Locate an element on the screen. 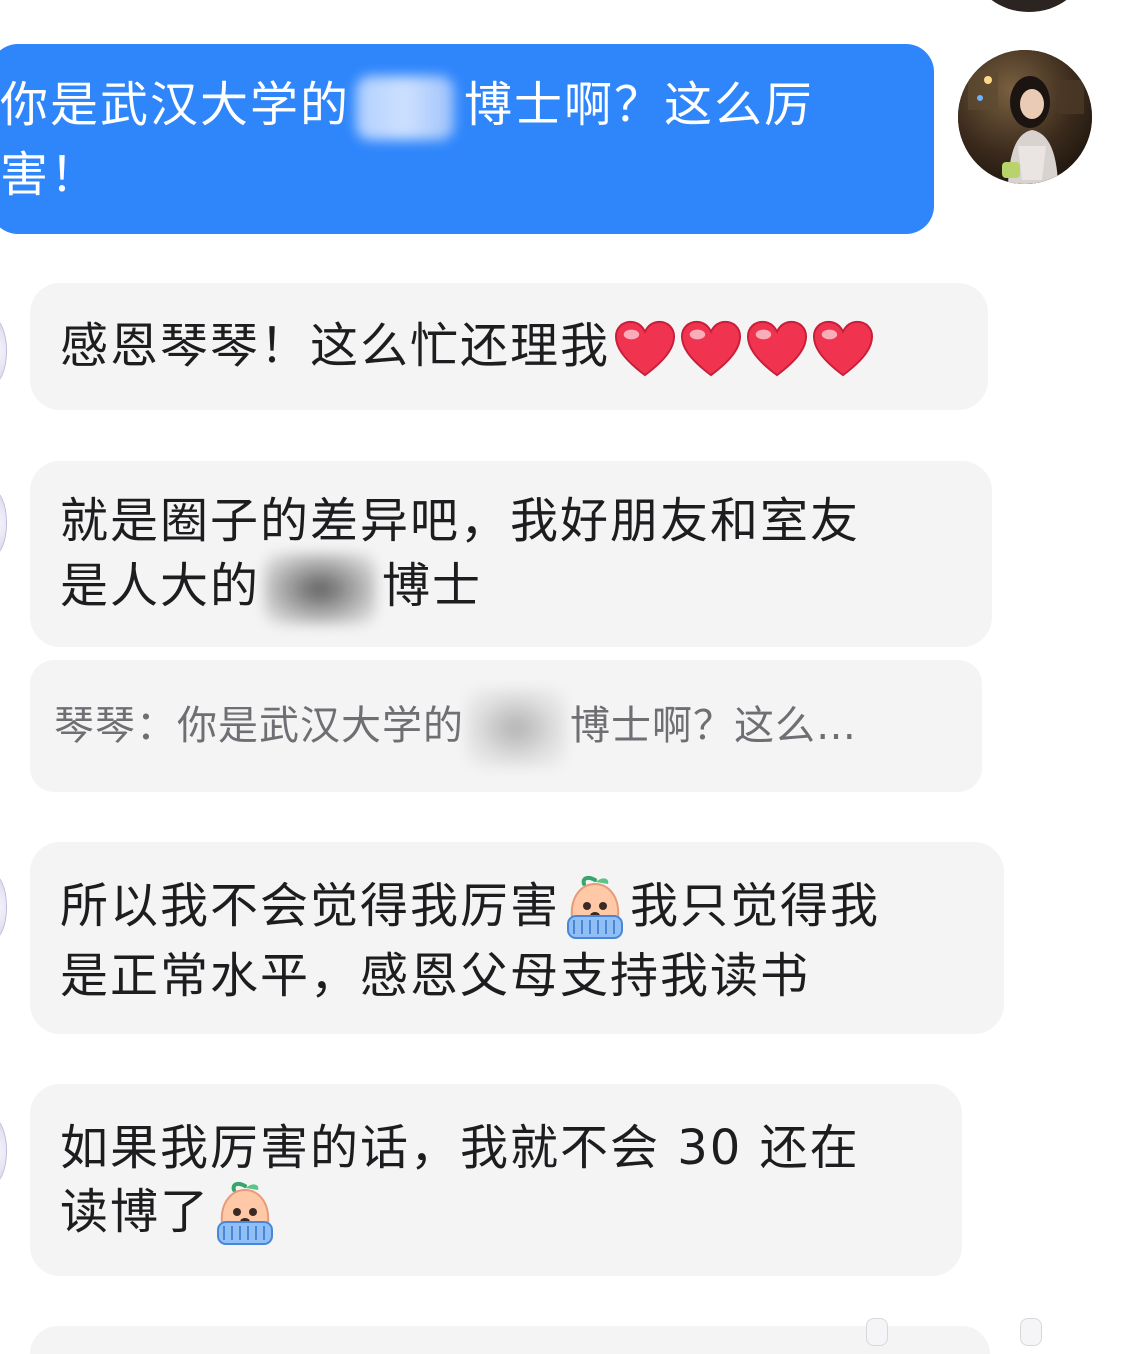 This screenshot has width=1141, height=1354. incoming-message-bubble: 感恩琴琴！这么忙还理我 is located at coordinates (509, 346).